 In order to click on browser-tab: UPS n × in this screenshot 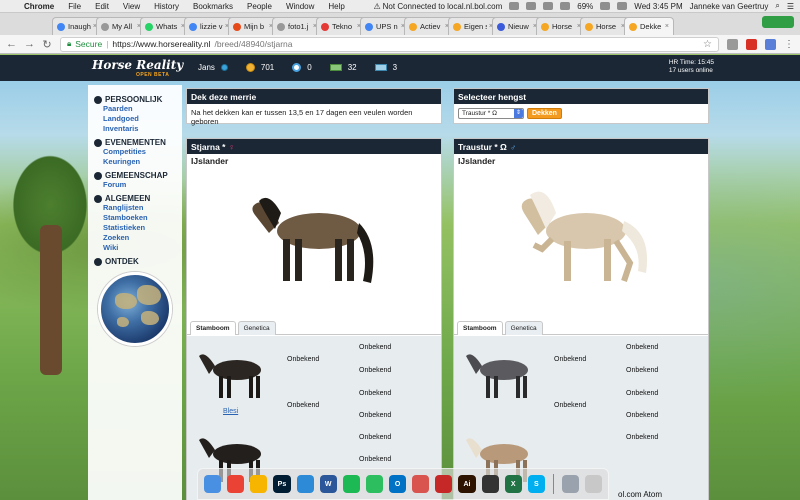, I will do `click(385, 26)`.